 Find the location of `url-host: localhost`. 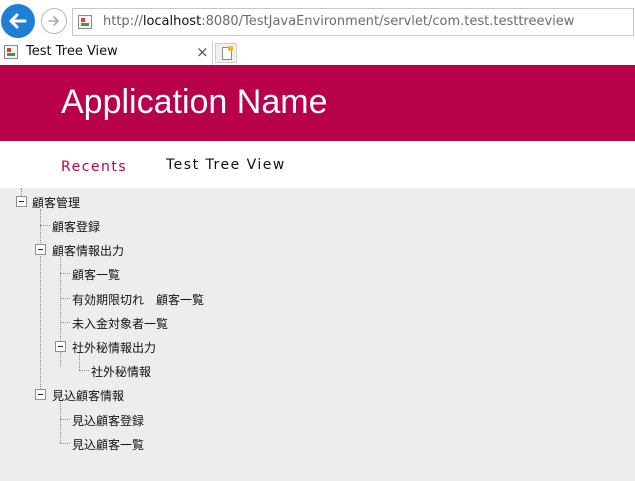

url-host: localhost is located at coordinates (172, 21).